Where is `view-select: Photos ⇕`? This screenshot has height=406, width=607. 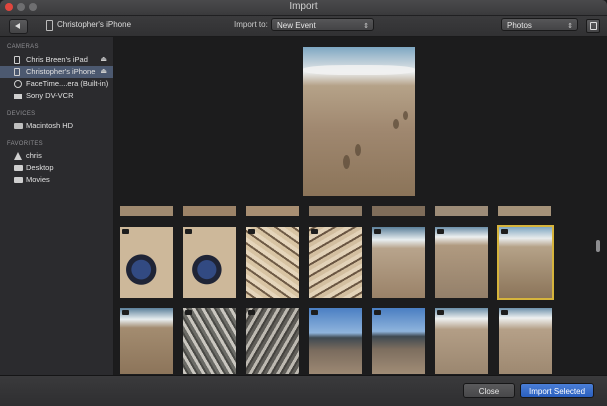 view-select: Photos ⇕ is located at coordinates (539, 24).